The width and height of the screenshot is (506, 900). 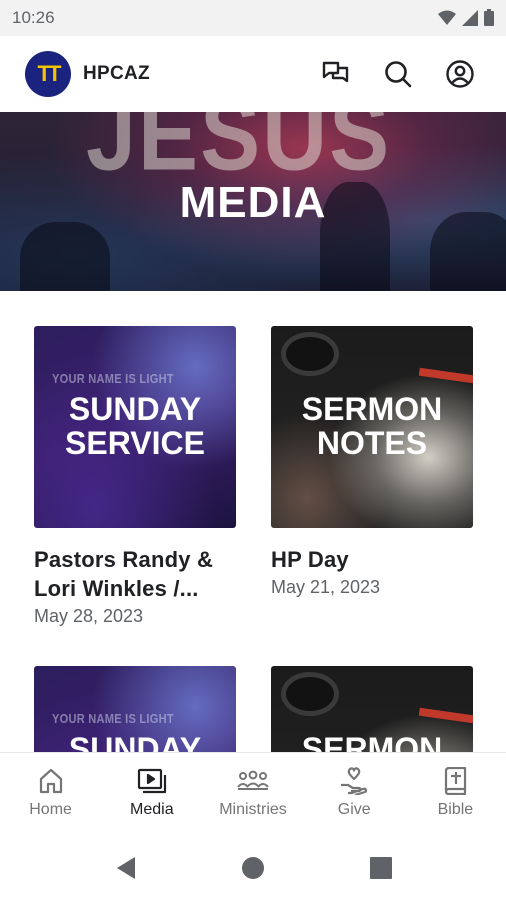 What do you see at coordinates (151, 781) in the screenshot?
I see `media-icon` at bounding box center [151, 781].